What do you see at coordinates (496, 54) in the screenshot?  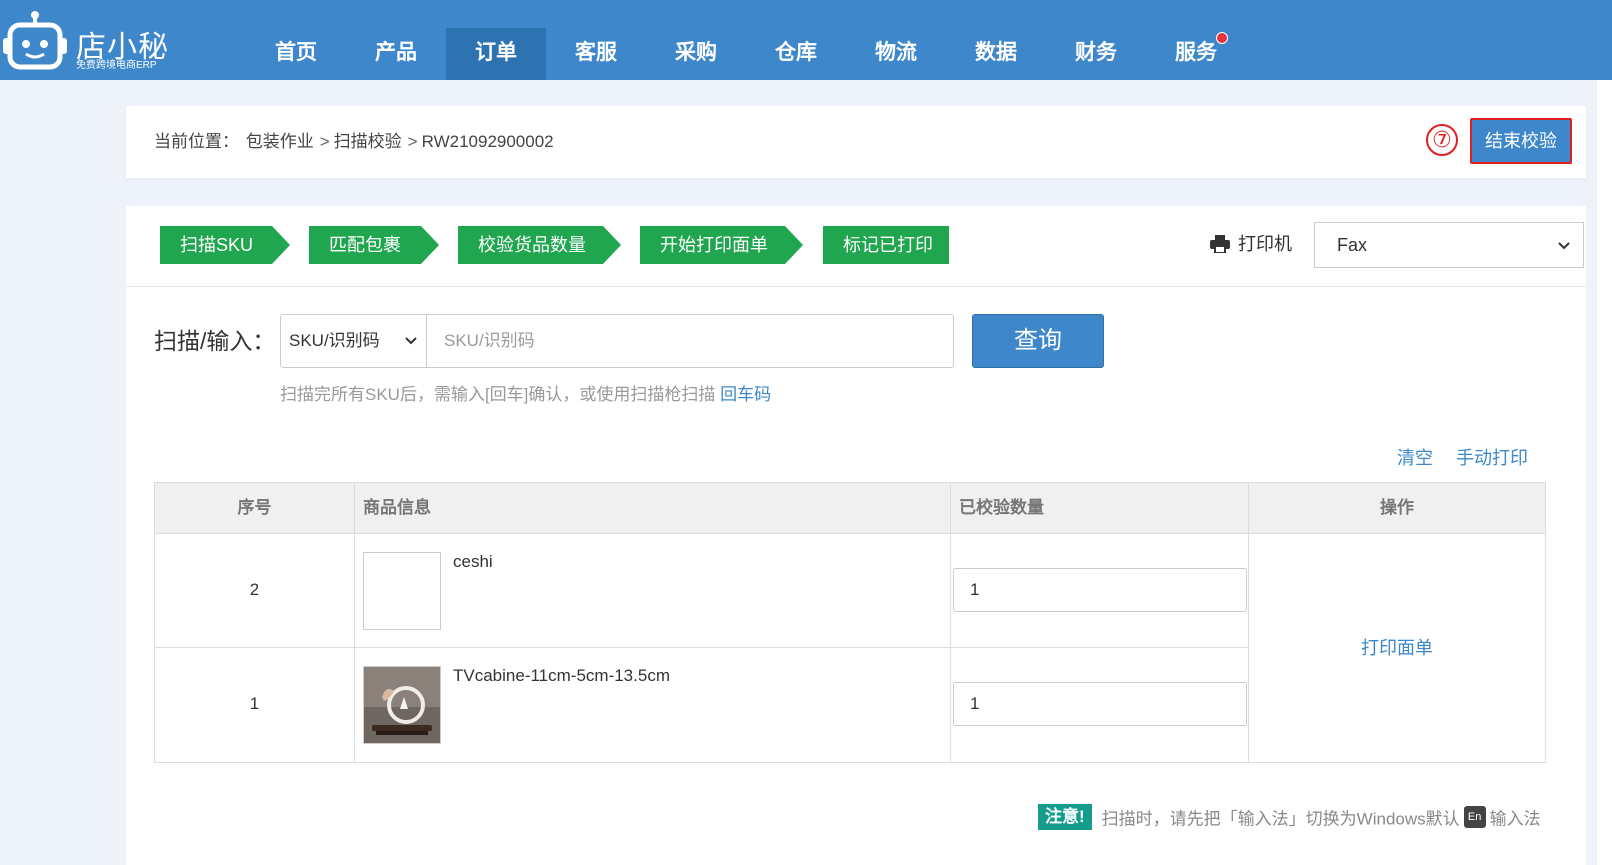 I see `nav-item-orders: 订单` at bounding box center [496, 54].